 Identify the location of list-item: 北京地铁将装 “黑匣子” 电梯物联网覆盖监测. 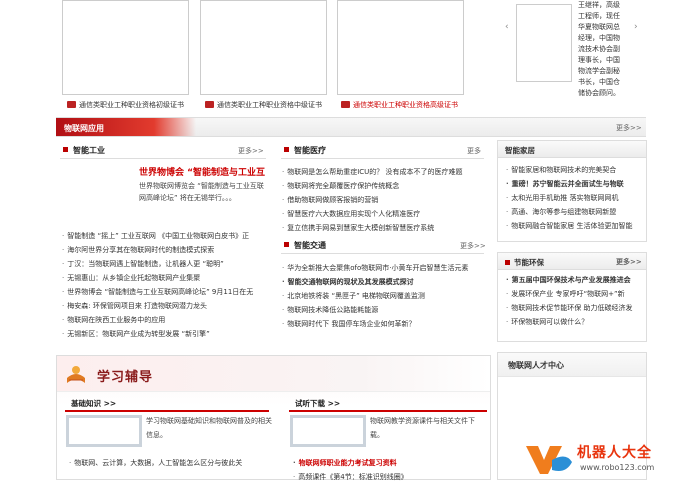
(384, 296).